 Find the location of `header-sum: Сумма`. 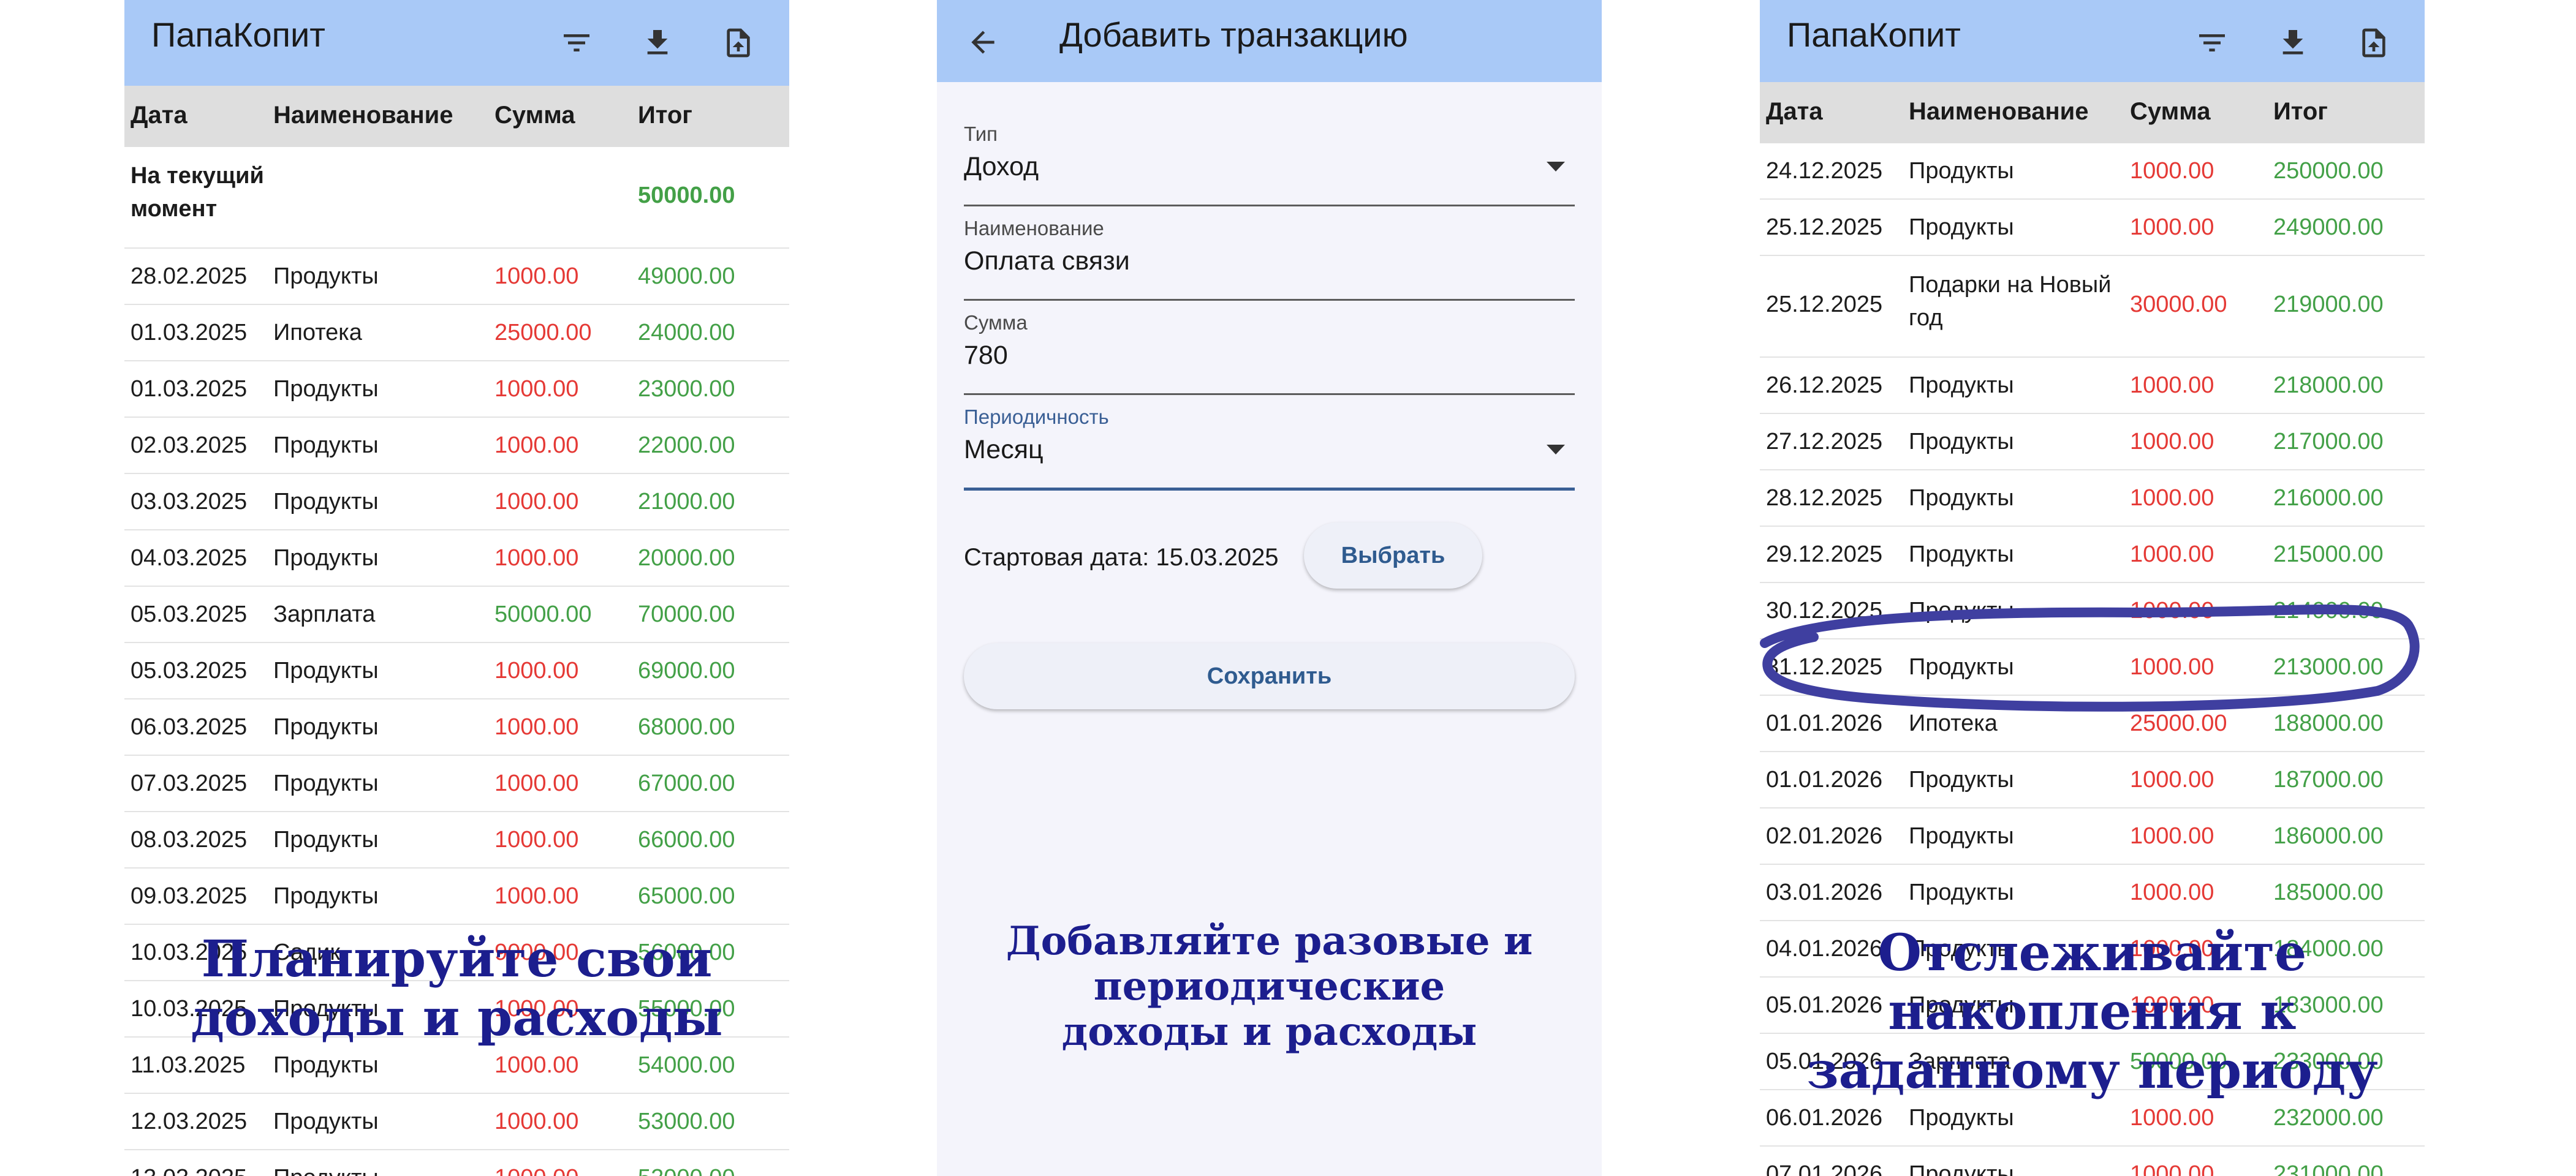

header-sum: Сумма is located at coordinates (534, 116).